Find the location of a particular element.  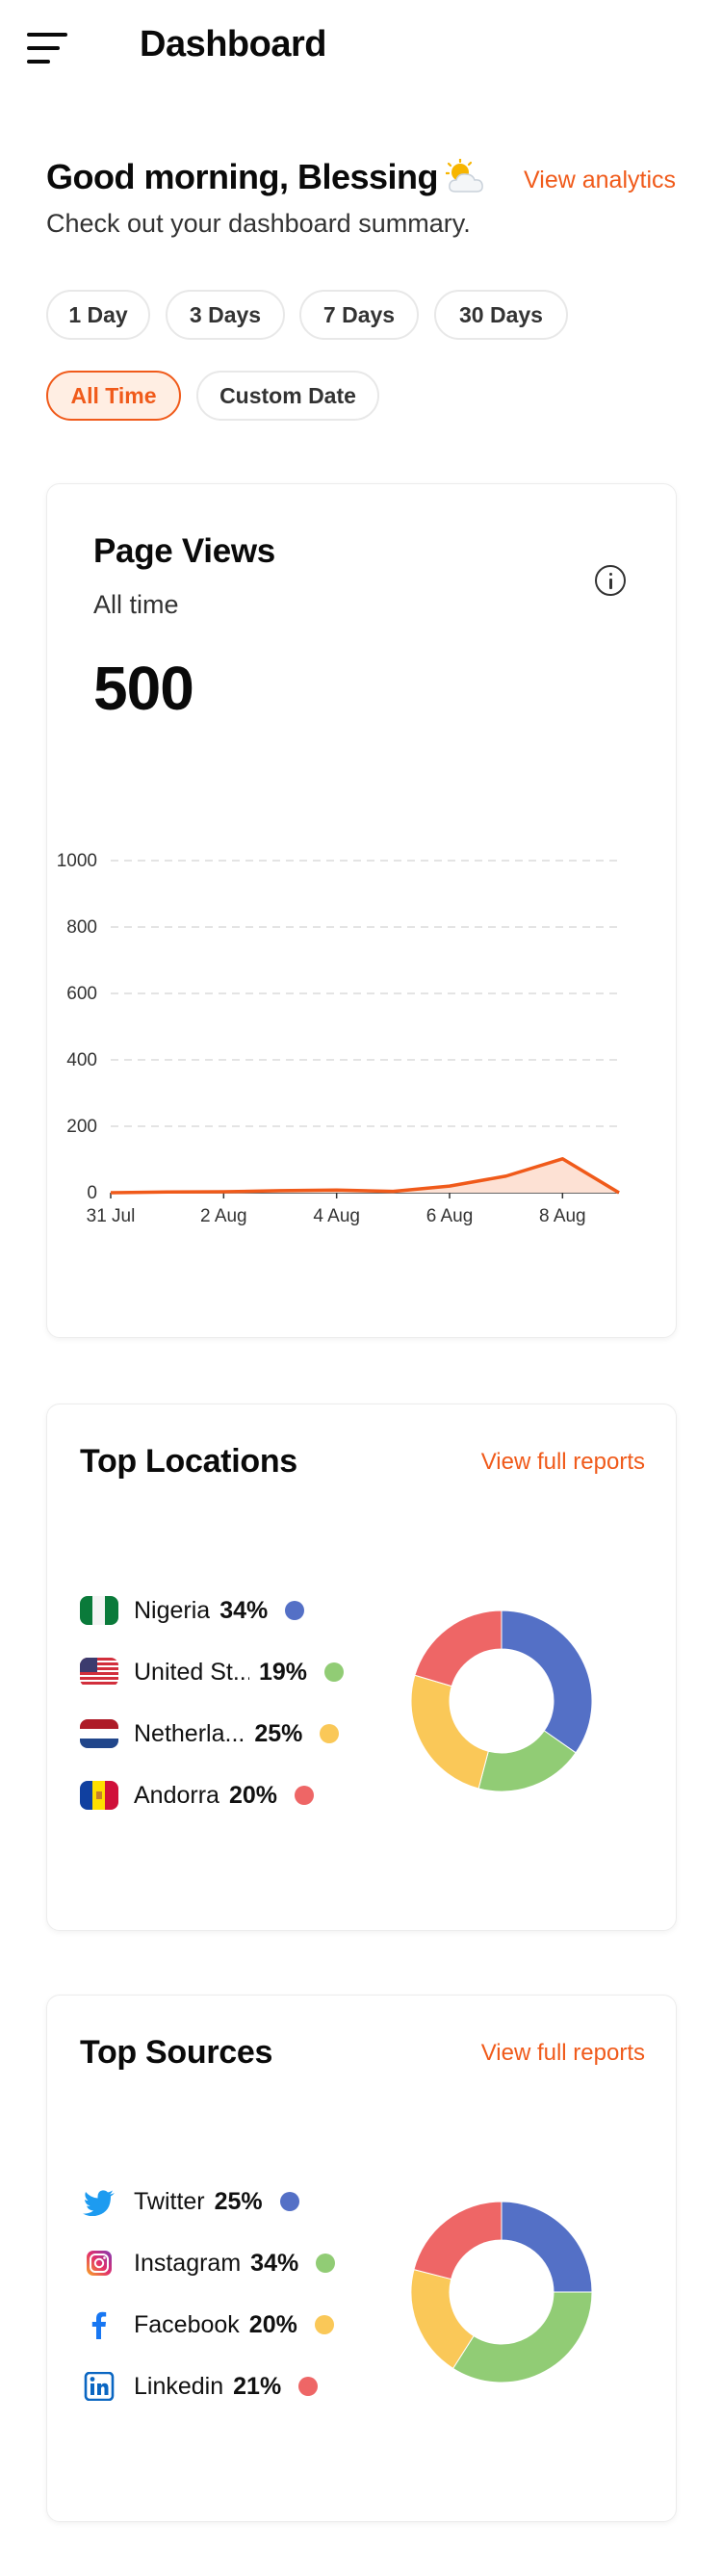

netherlands-flag-icon is located at coordinates (99, 1734).